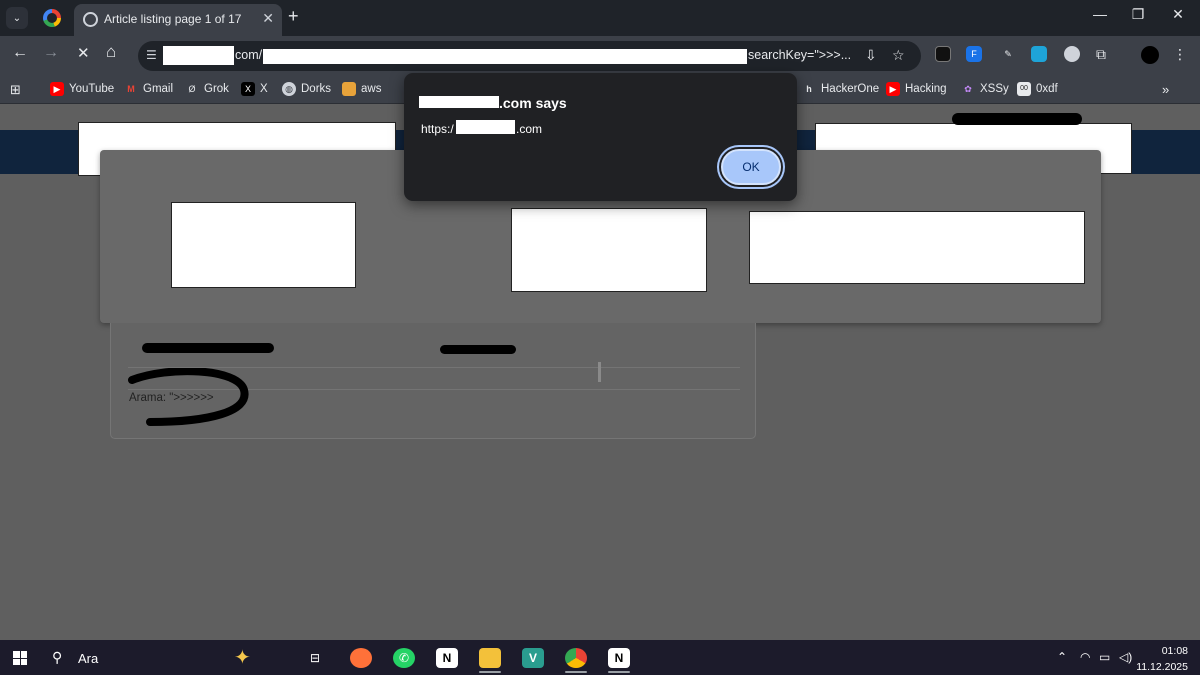 This screenshot has width=1200, height=675. What do you see at coordinates (293, 16) in the screenshot?
I see `new-tab-button: +` at bounding box center [293, 16].